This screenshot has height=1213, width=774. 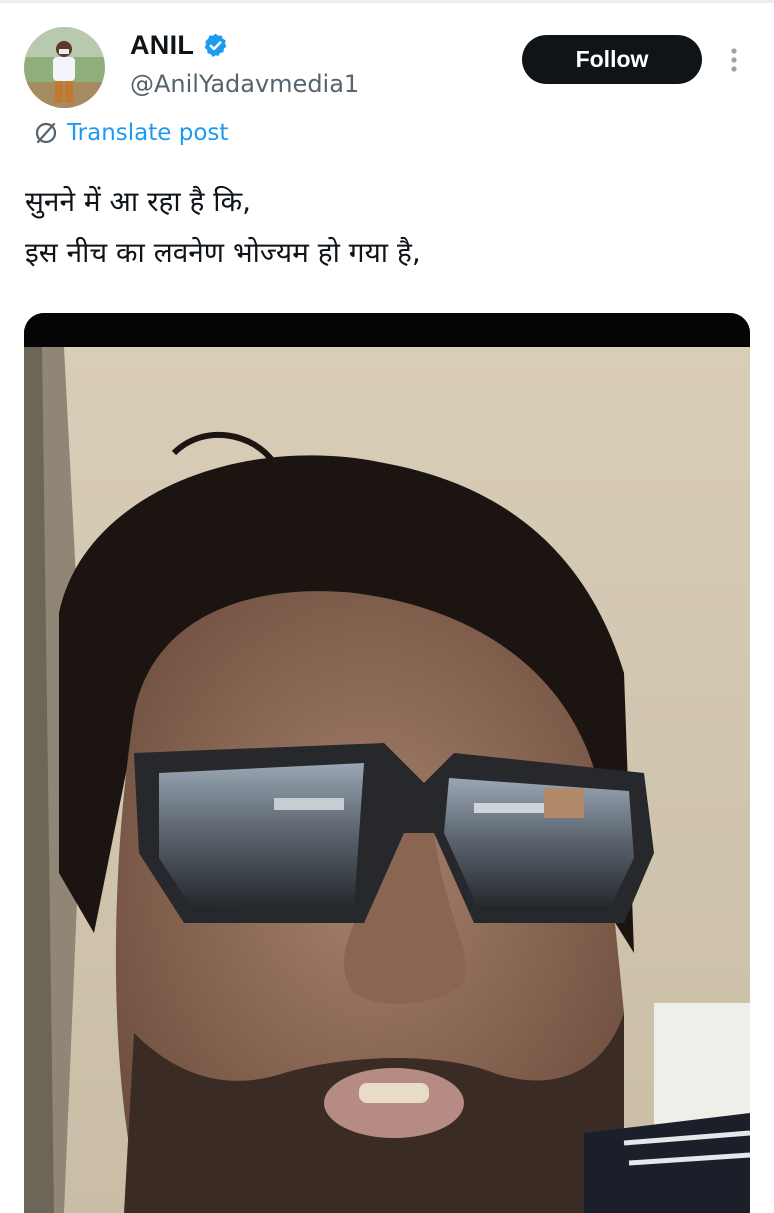 I want to click on verified-badge-icon, so click(x=215, y=45).